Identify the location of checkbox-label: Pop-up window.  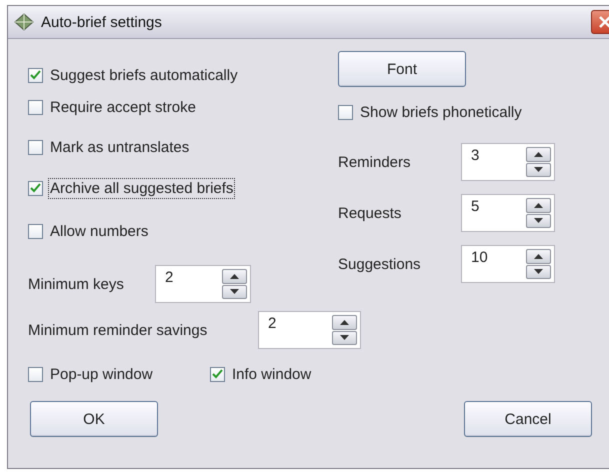
(101, 374).